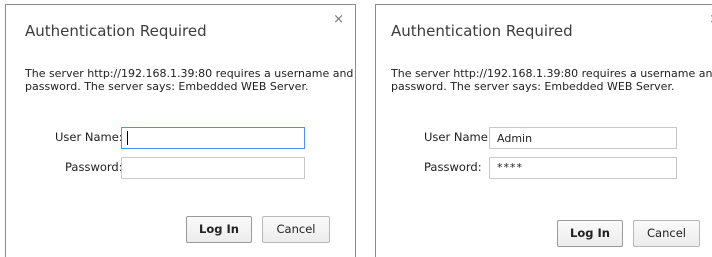 The width and height of the screenshot is (712, 257). What do you see at coordinates (510, 167) in the screenshot?
I see `password-value: ****` at bounding box center [510, 167].